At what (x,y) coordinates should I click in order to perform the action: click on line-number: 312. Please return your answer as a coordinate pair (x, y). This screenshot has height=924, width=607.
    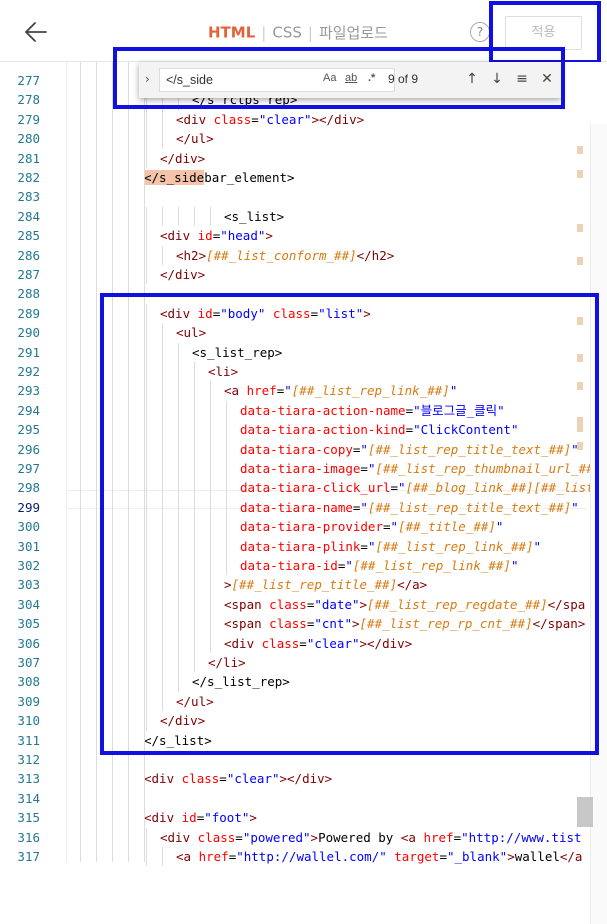
    Looking at the image, I should click on (28, 759).